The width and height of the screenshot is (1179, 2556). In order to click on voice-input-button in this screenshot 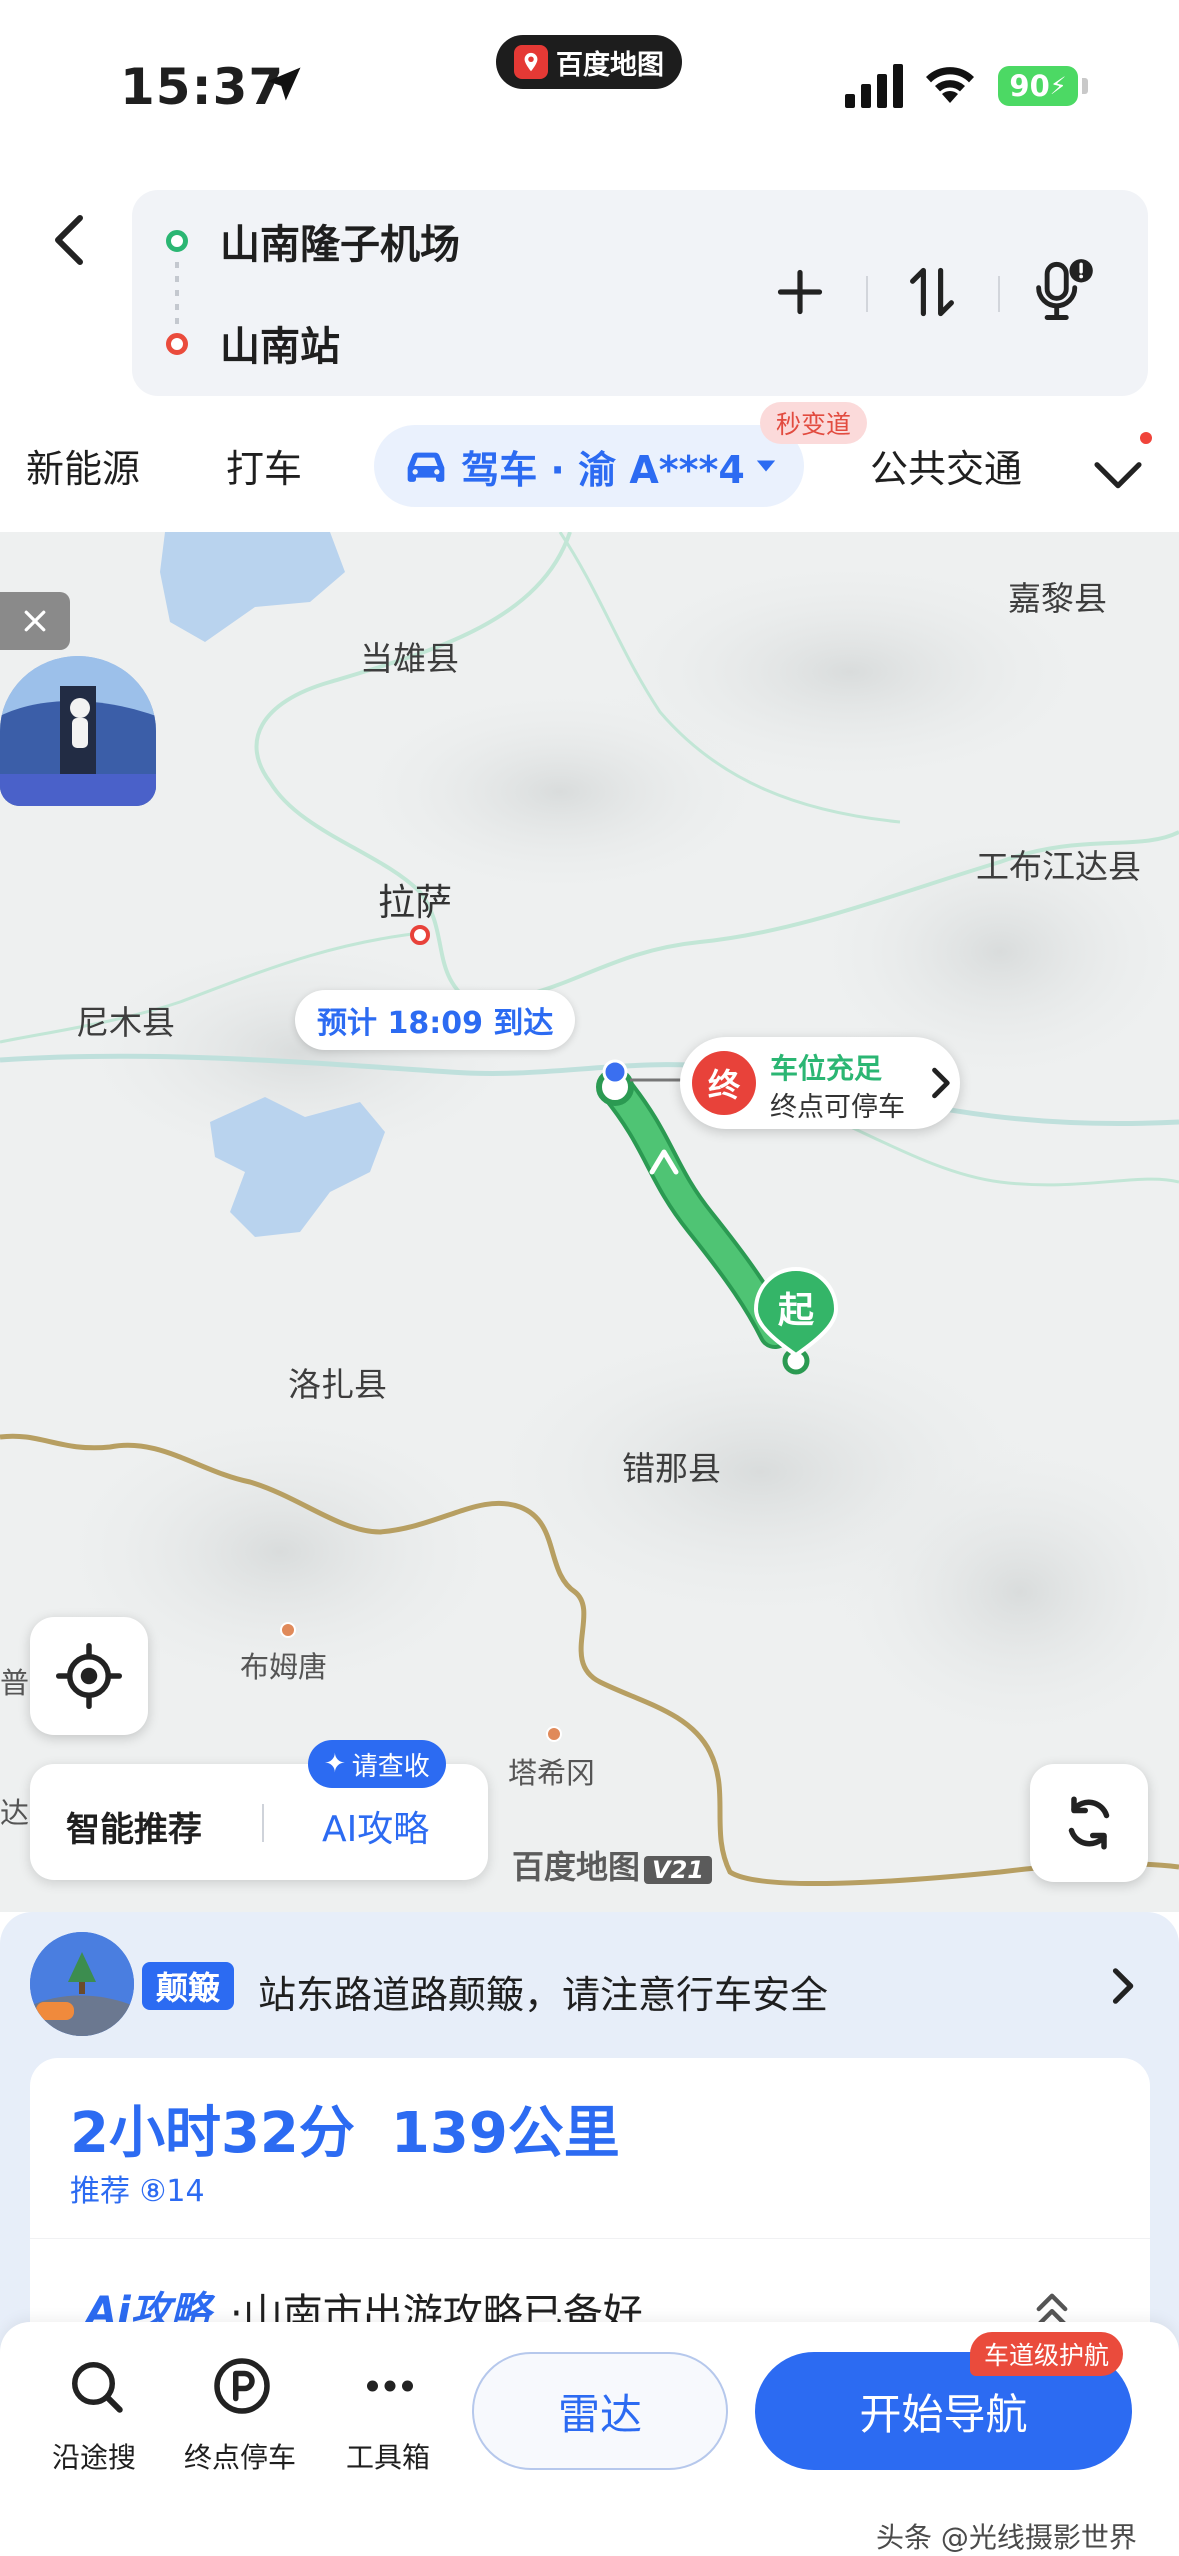, I will do `click(1062, 292)`.